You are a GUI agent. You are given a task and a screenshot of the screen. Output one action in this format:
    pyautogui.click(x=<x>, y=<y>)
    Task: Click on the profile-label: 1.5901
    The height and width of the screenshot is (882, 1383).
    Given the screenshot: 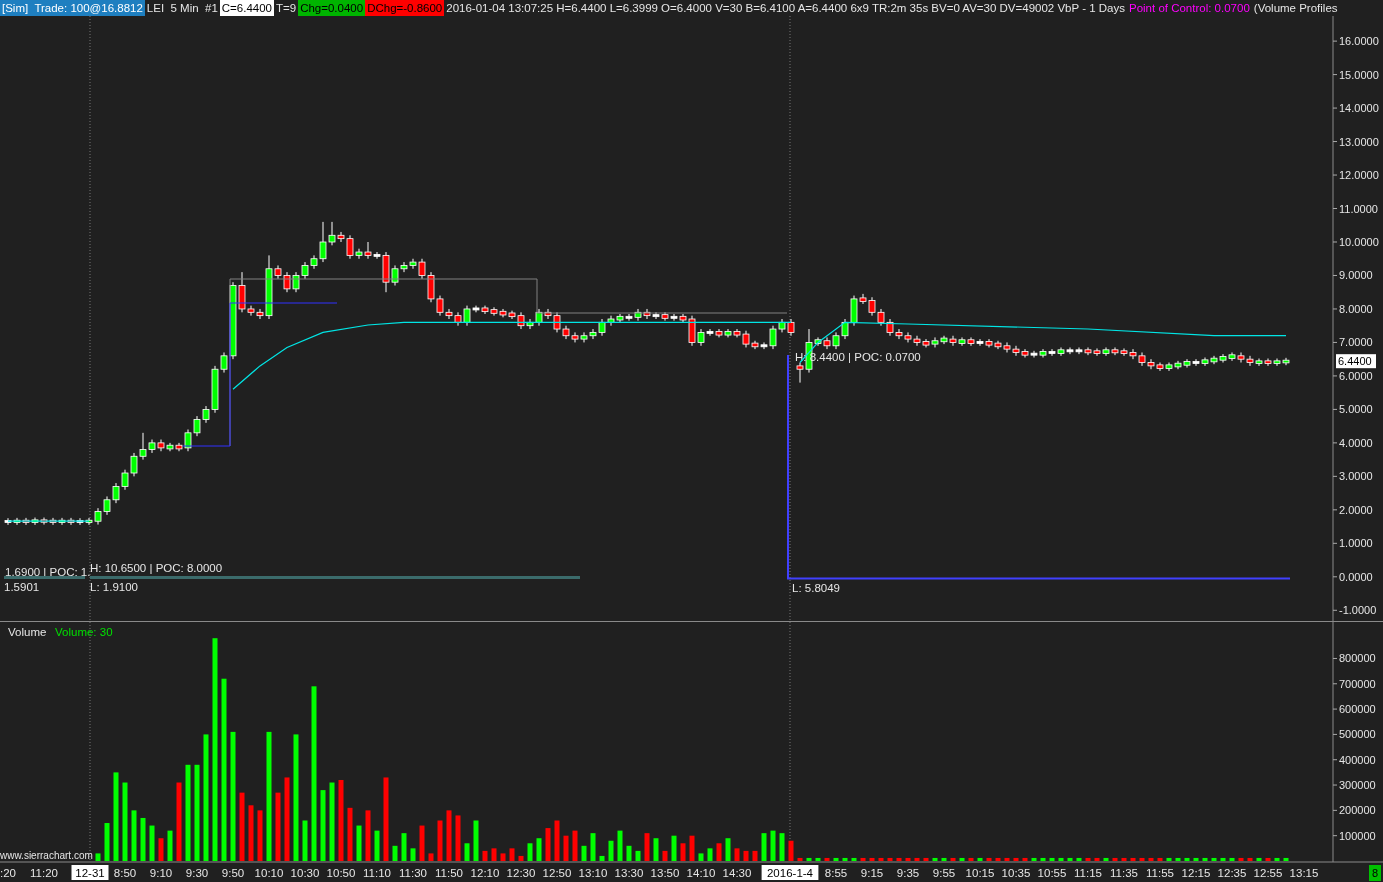 What is the action you would take?
    pyautogui.click(x=22, y=587)
    